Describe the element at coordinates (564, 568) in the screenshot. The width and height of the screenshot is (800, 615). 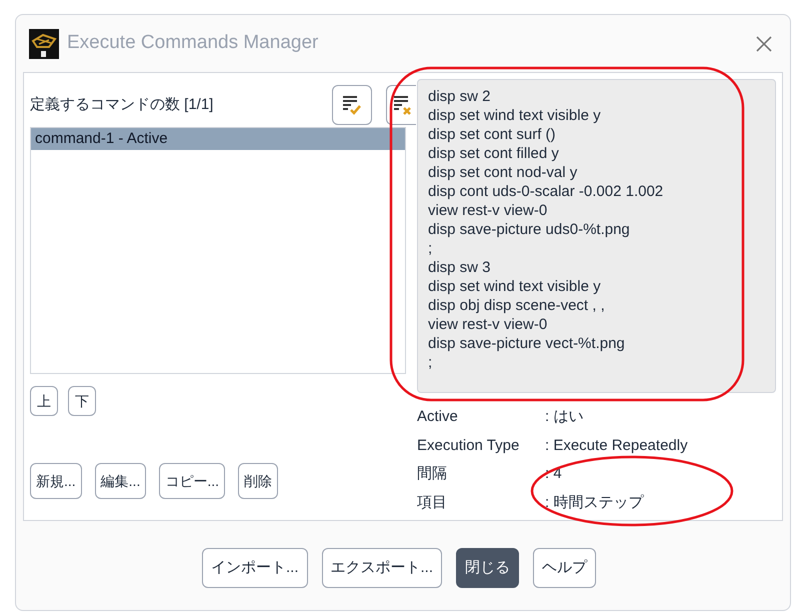
I see `footer-button: ヘルプ` at that location.